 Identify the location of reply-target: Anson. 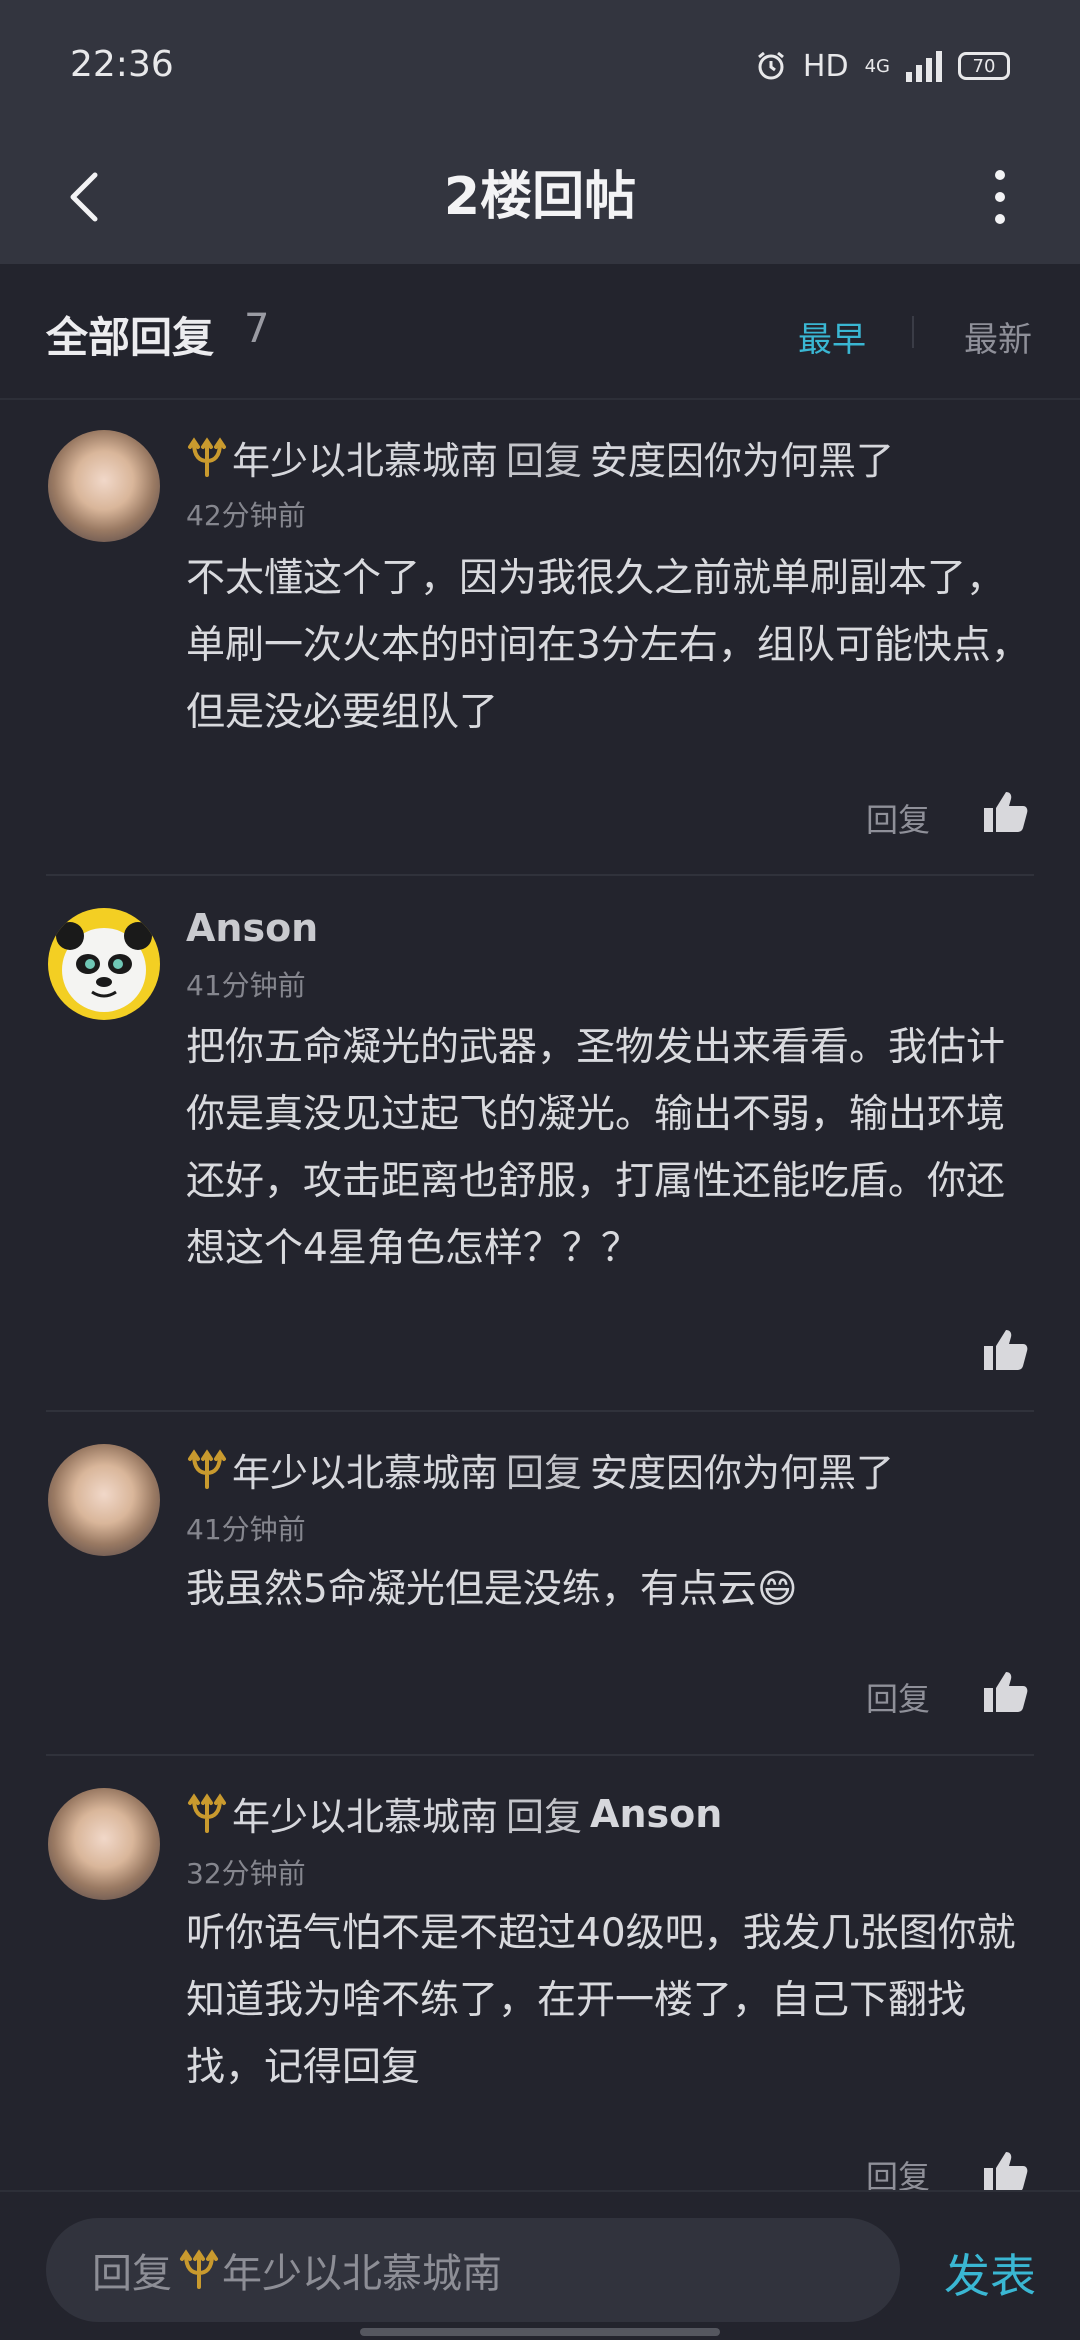
(656, 1814).